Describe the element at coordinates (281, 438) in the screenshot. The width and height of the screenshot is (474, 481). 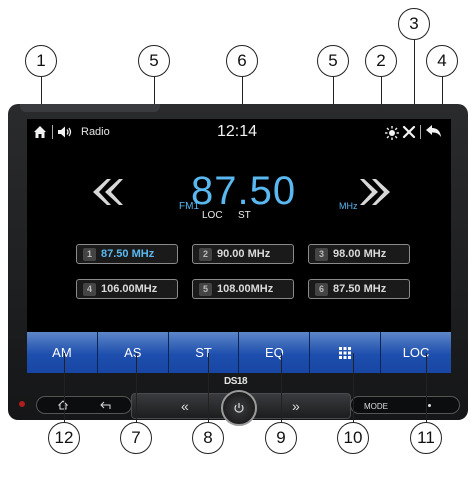
I see `callout-9: 9` at that location.